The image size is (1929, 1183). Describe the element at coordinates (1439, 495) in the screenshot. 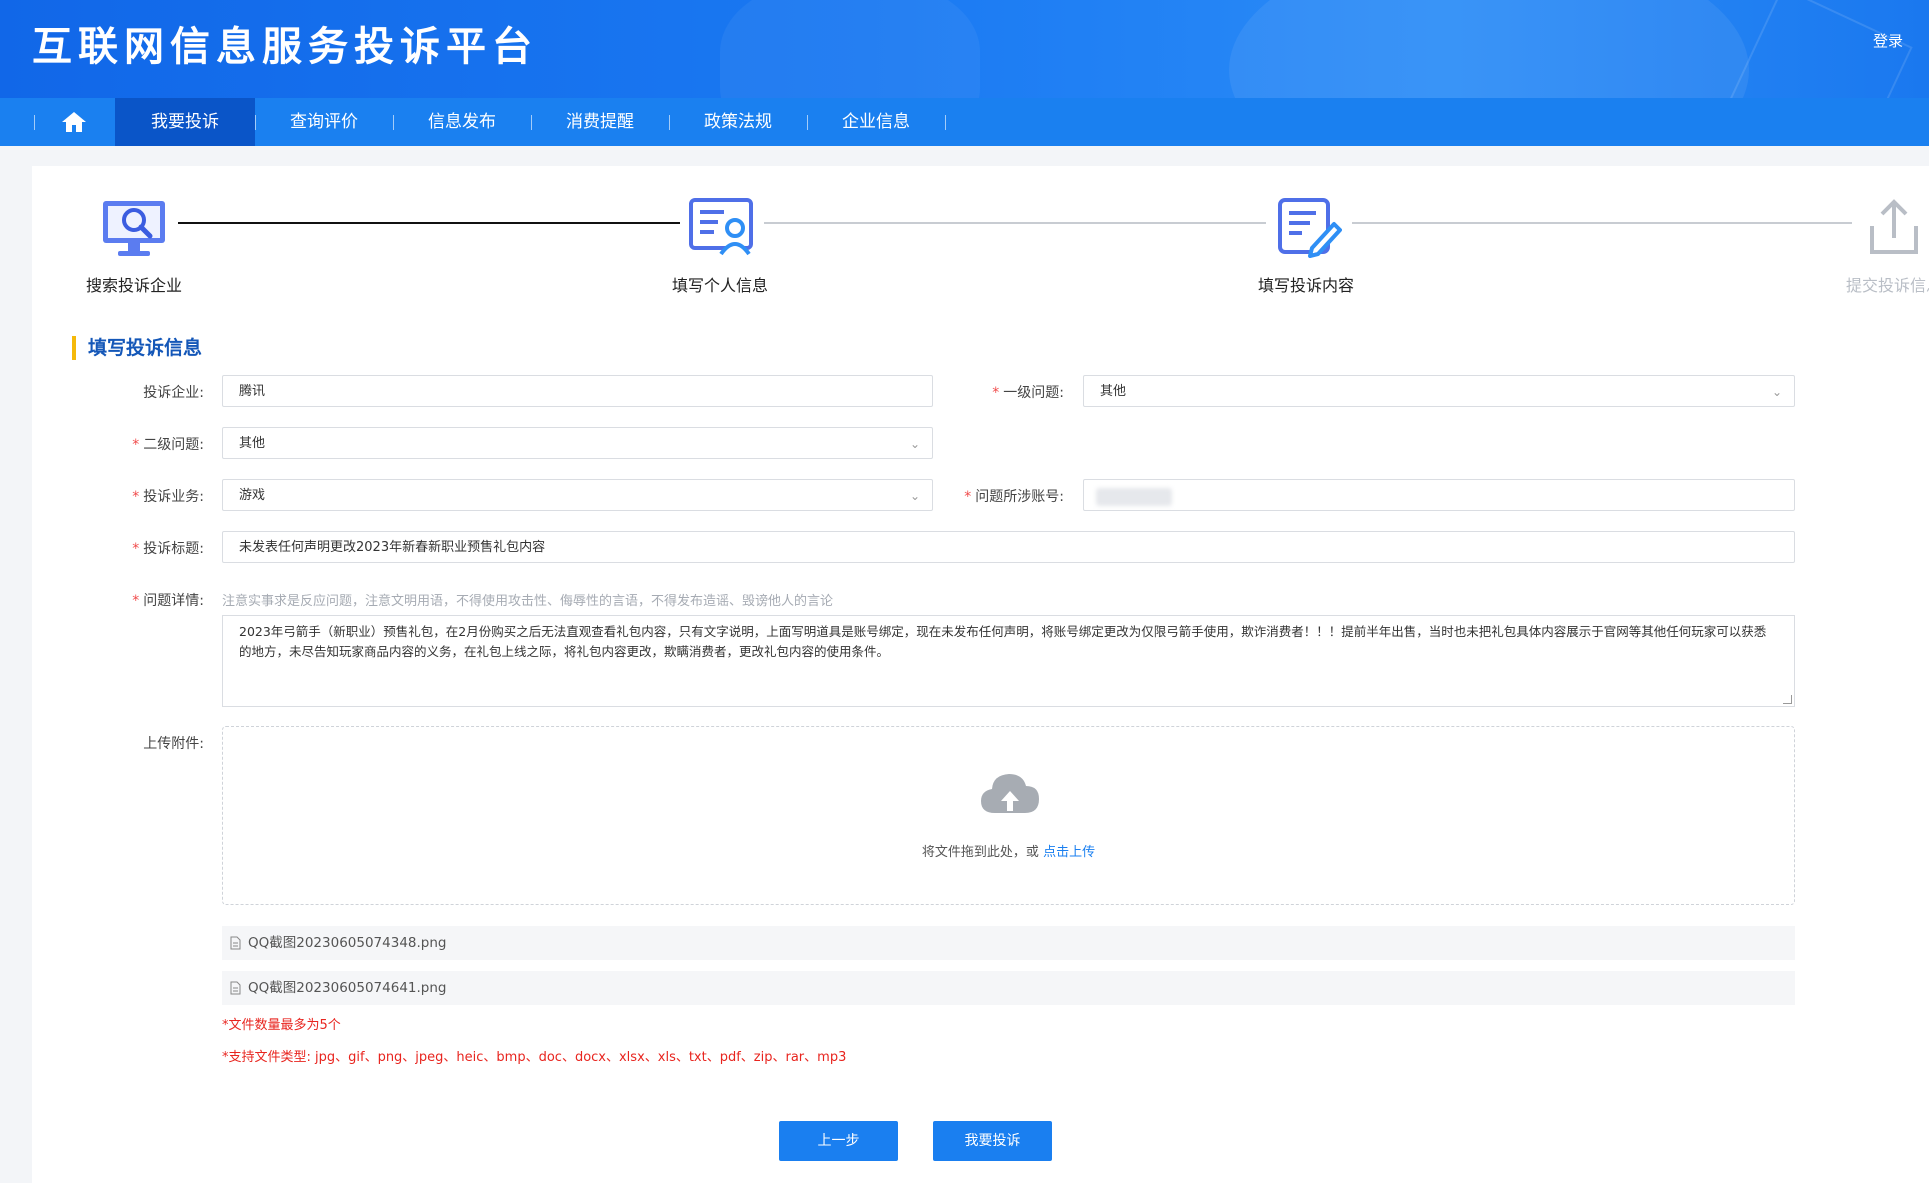

I see `account-field` at that location.